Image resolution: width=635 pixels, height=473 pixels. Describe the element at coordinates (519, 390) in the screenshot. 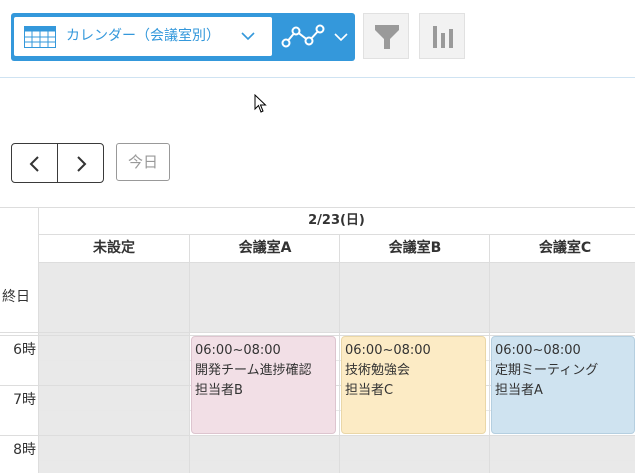

I see `event-owner: 担当者A` at that location.